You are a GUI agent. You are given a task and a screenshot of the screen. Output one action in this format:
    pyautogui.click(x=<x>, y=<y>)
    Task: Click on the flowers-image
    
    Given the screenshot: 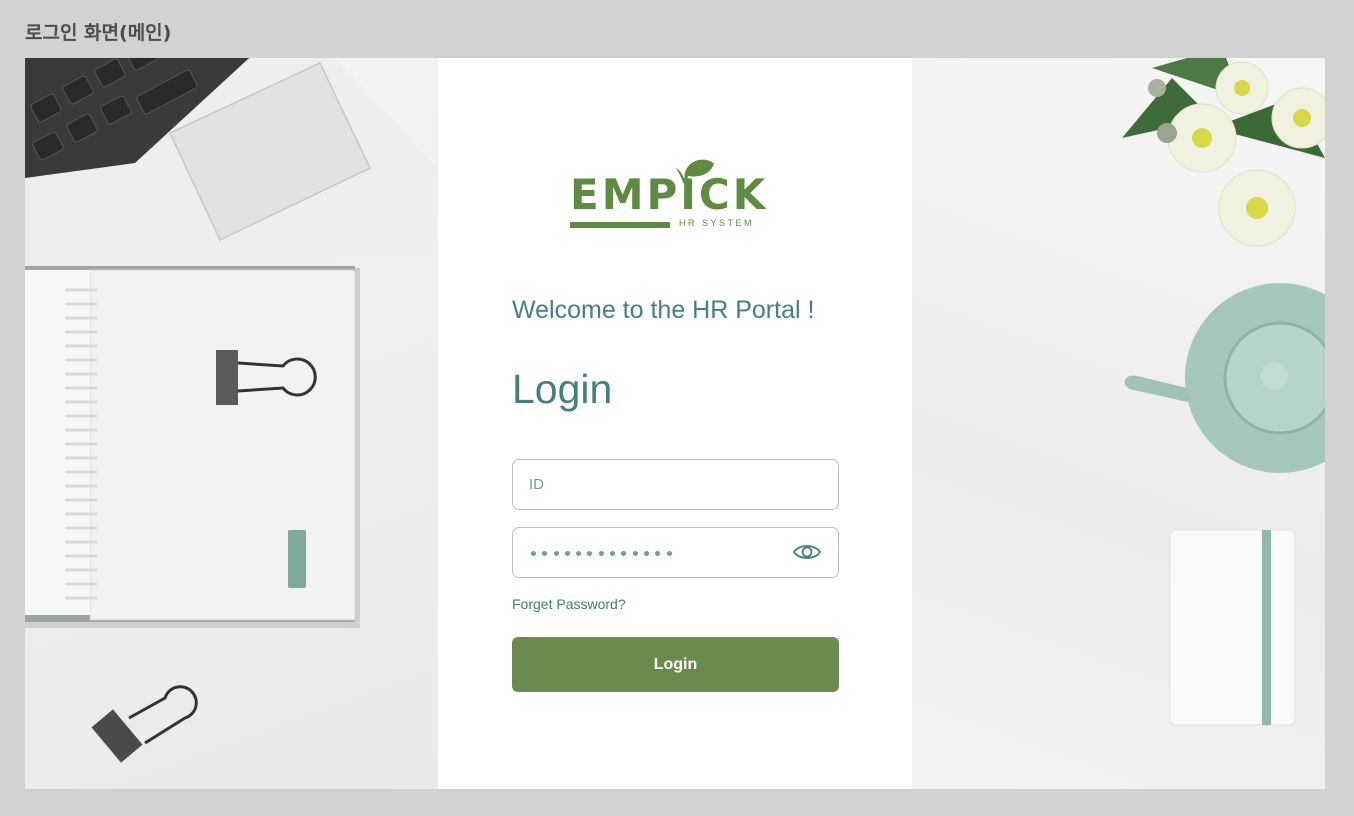 What is the action you would take?
    pyautogui.click(x=1223, y=152)
    